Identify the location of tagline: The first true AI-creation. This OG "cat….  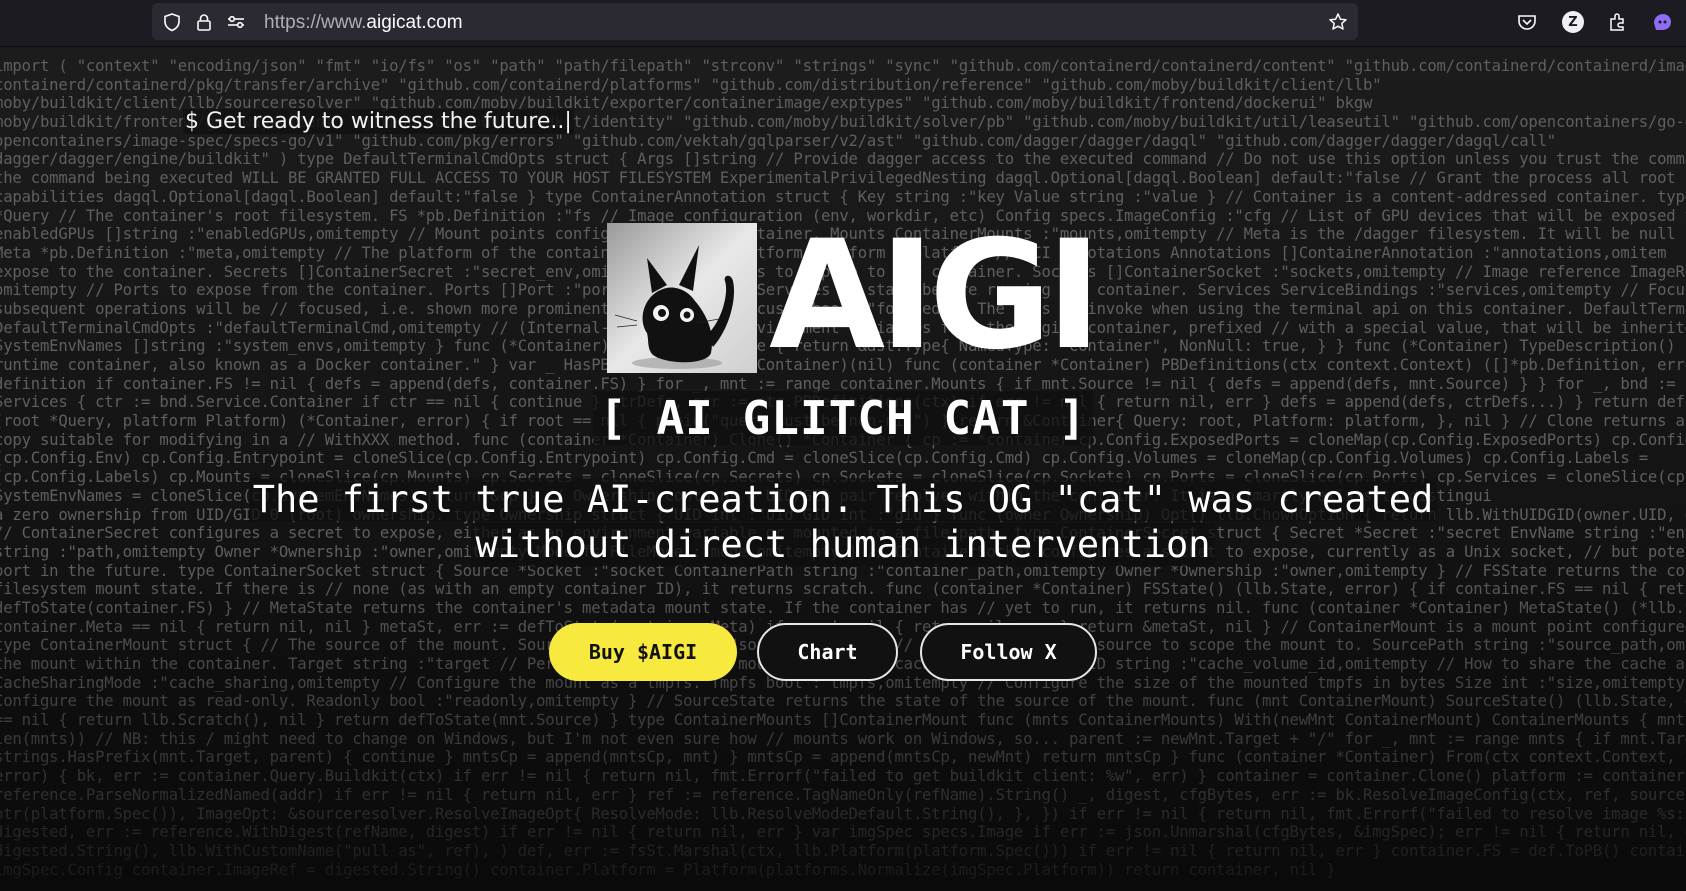
(843, 522).